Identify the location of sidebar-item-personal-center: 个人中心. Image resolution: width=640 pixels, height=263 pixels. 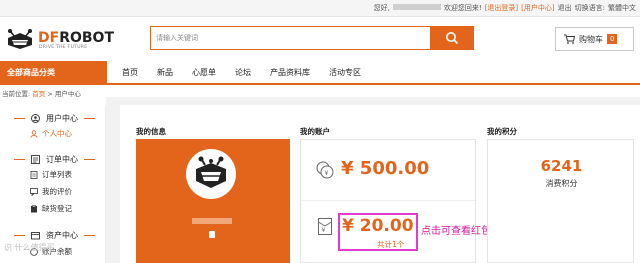
(51, 133).